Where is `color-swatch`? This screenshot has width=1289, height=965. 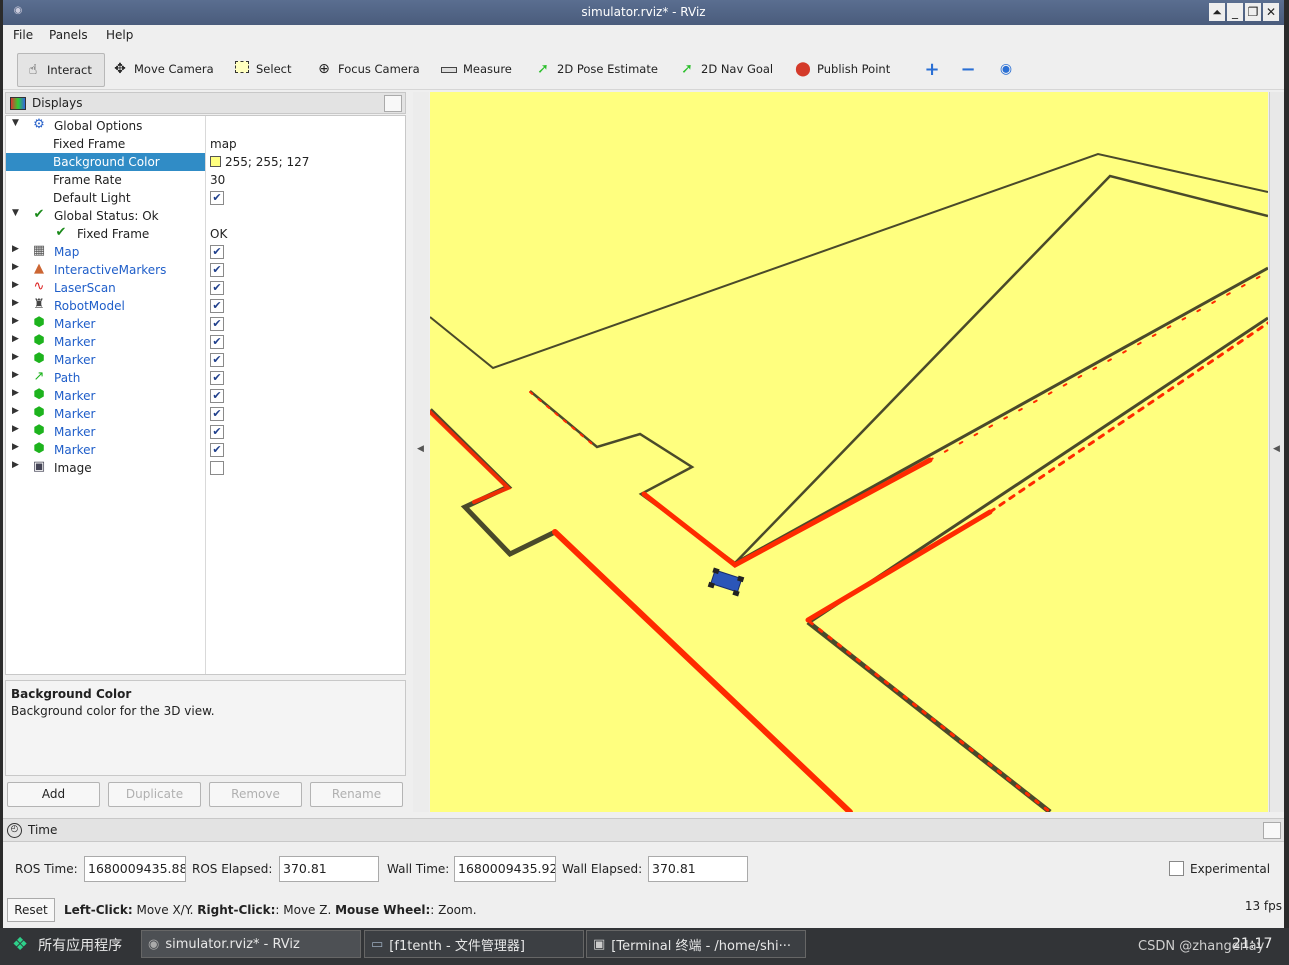
color-swatch is located at coordinates (215, 161).